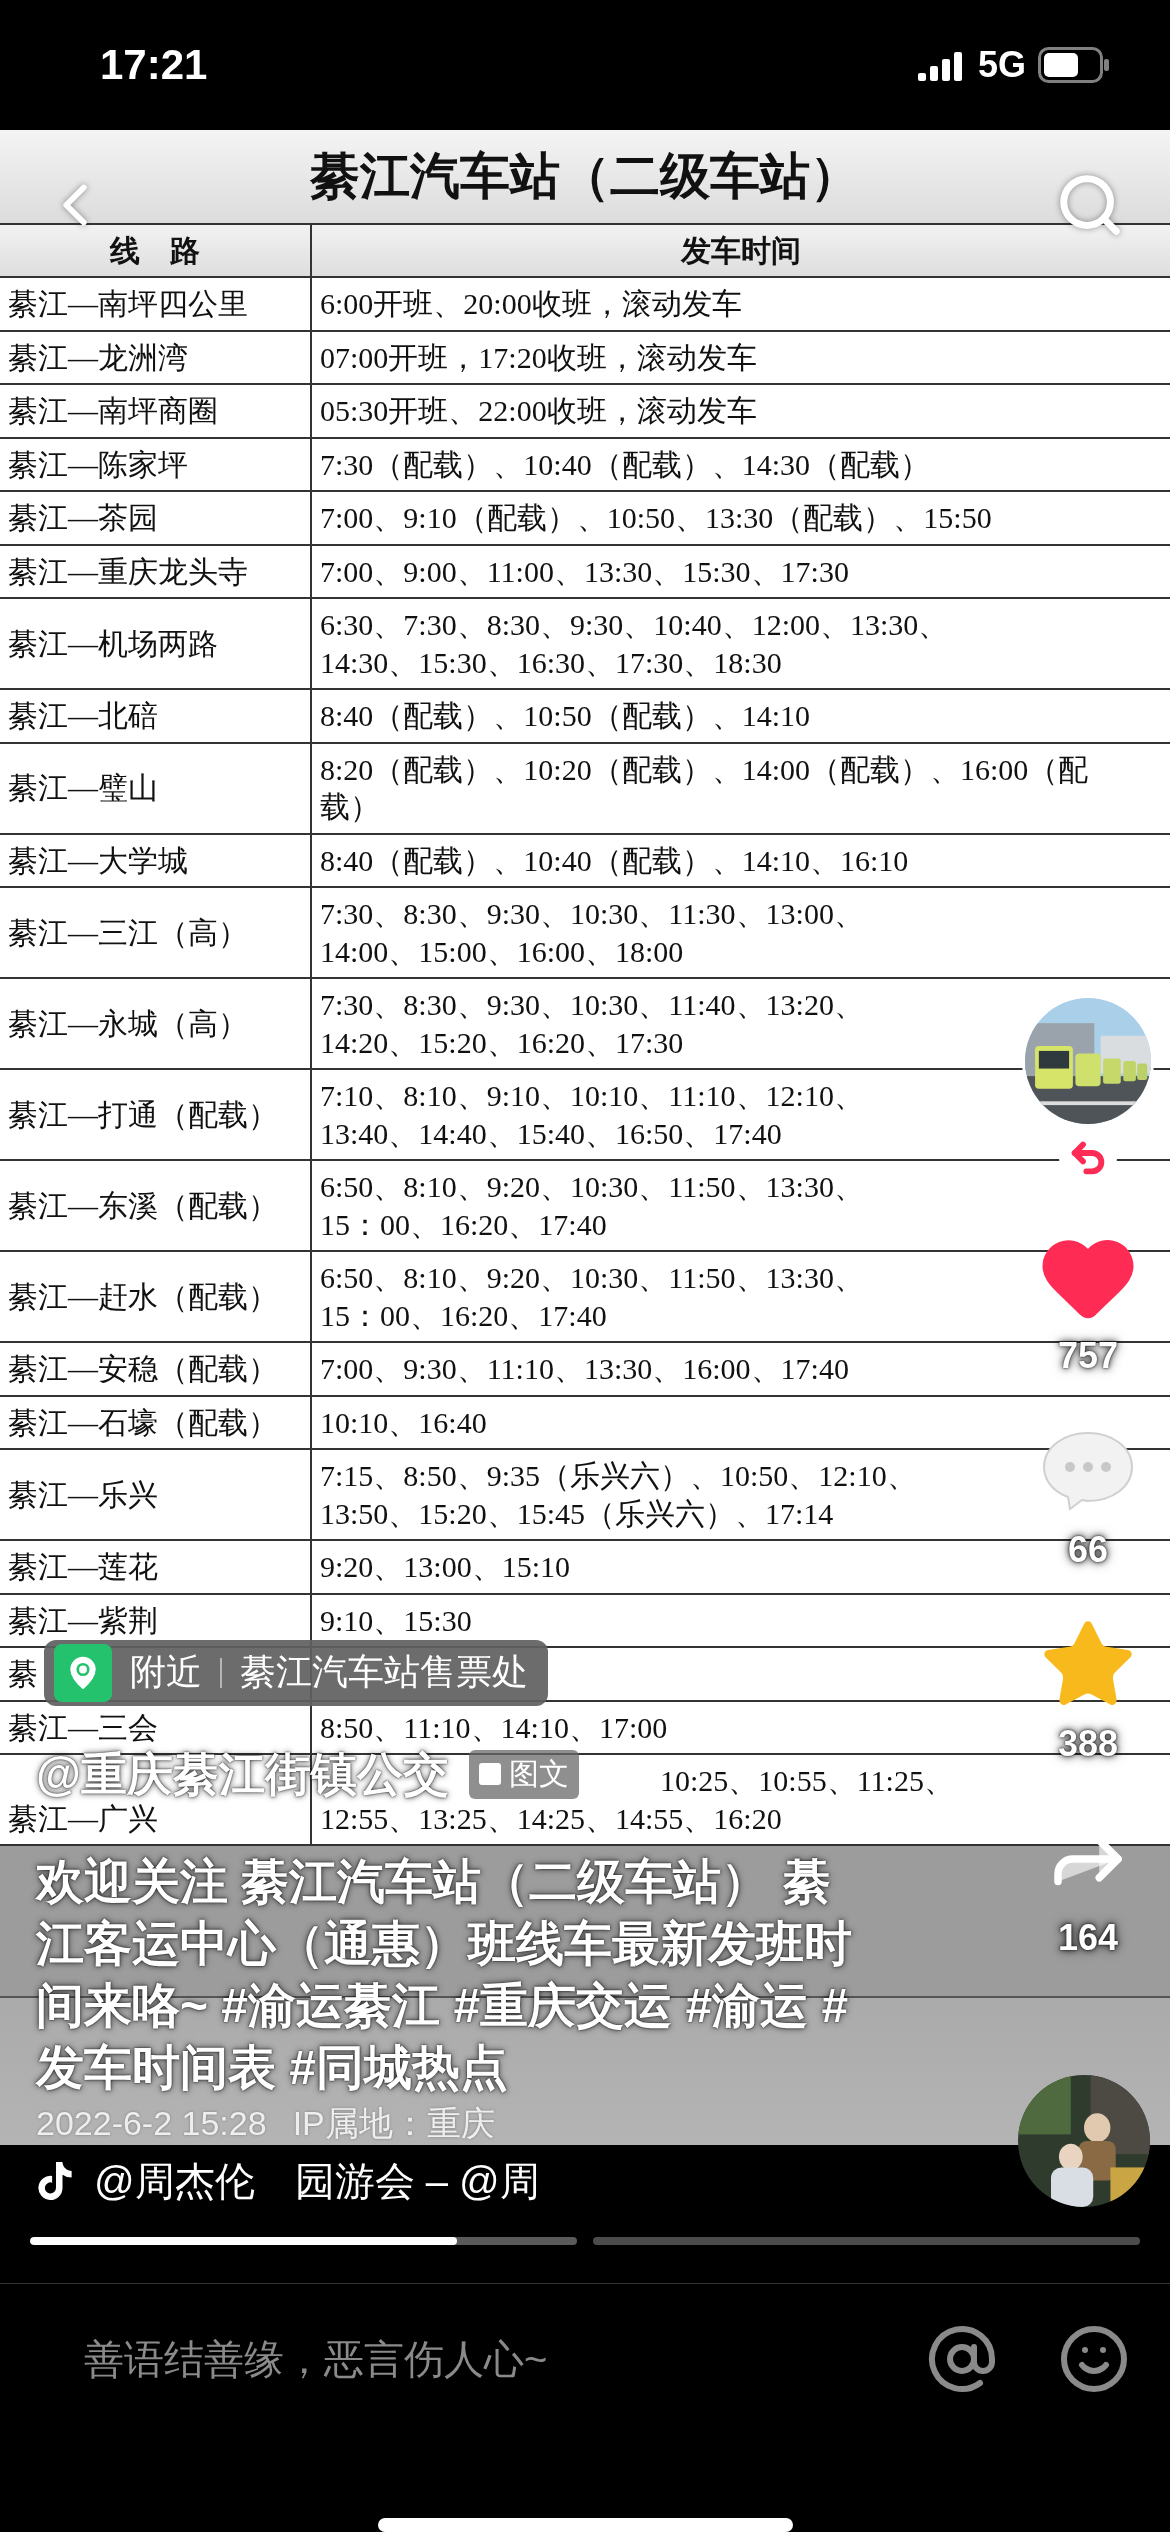 This screenshot has height=2532, width=1170. What do you see at coordinates (128, 932) in the screenshot?
I see `route-name: 綦江—三江（高）` at bounding box center [128, 932].